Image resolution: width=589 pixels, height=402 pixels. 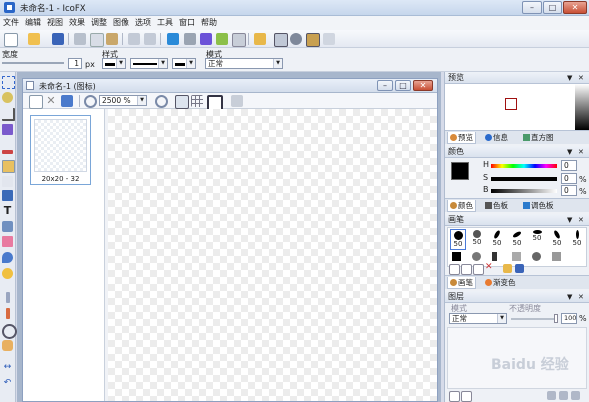 What do you see at coordinates (165, 23) in the screenshot?
I see `menu-tools: 工具` at bounding box center [165, 23].